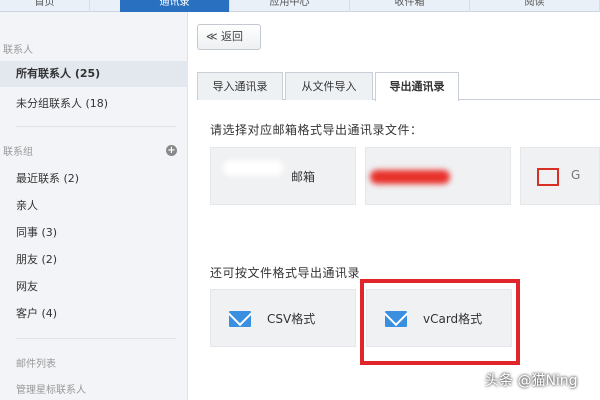 Image resolution: width=600 pixels, height=400 pixels. Describe the element at coordinates (285, 273) in the screenshot. I see `file-format-prompt: 还可按文件格式导出通讯录` at that location.